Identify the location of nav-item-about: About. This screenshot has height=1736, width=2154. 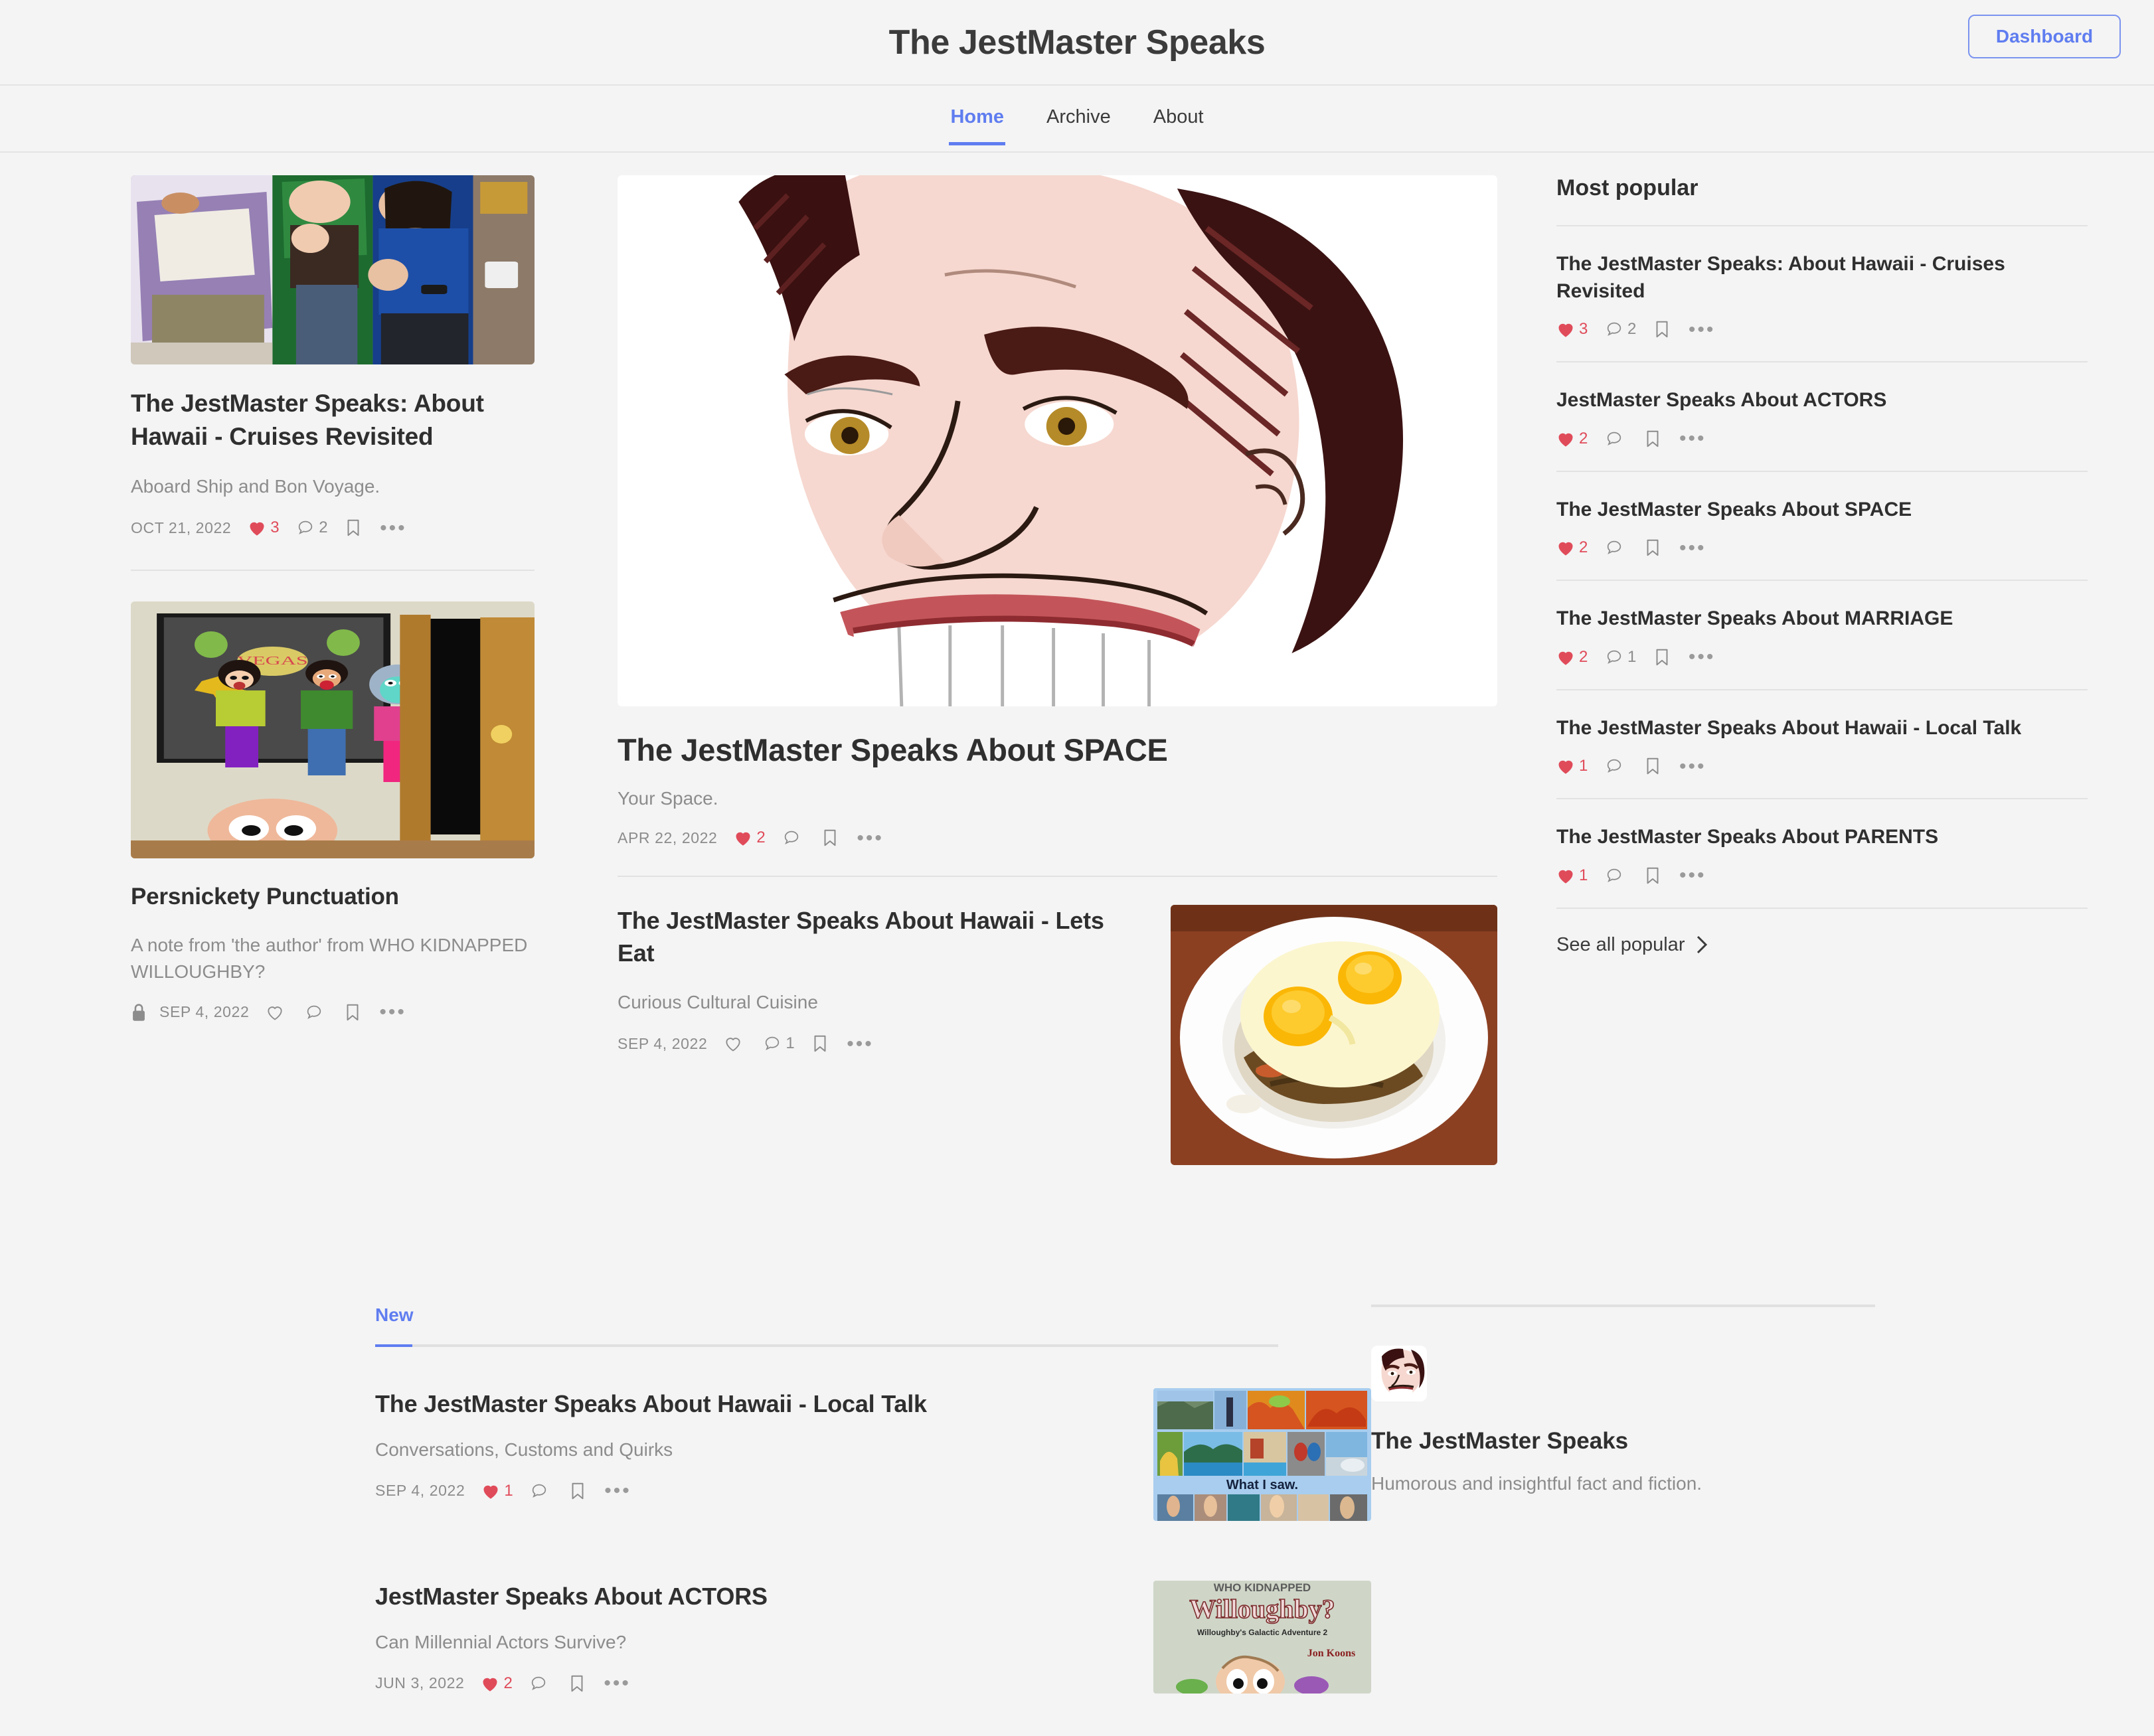
(1178, 118).